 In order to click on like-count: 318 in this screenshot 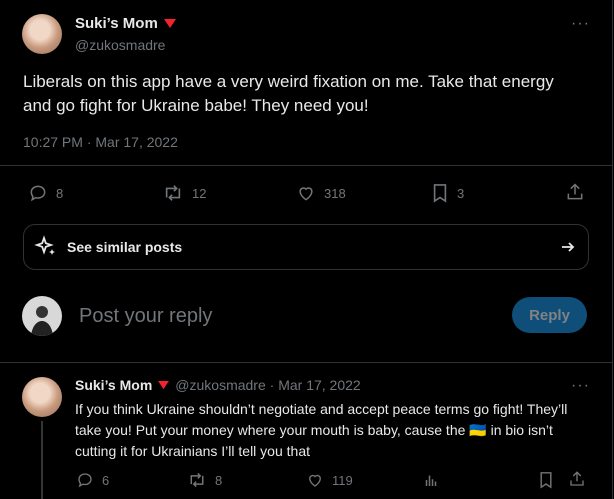, I will do `click(335, 193)`.